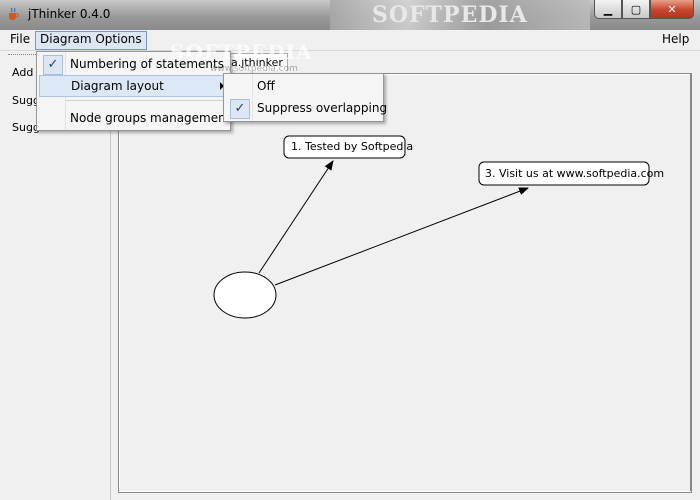 The height and width of the screenshot is (500, 700). I want to click on menu-item-suppress-overlapping: ✓ Suppress overlapping, so click(305, 108).